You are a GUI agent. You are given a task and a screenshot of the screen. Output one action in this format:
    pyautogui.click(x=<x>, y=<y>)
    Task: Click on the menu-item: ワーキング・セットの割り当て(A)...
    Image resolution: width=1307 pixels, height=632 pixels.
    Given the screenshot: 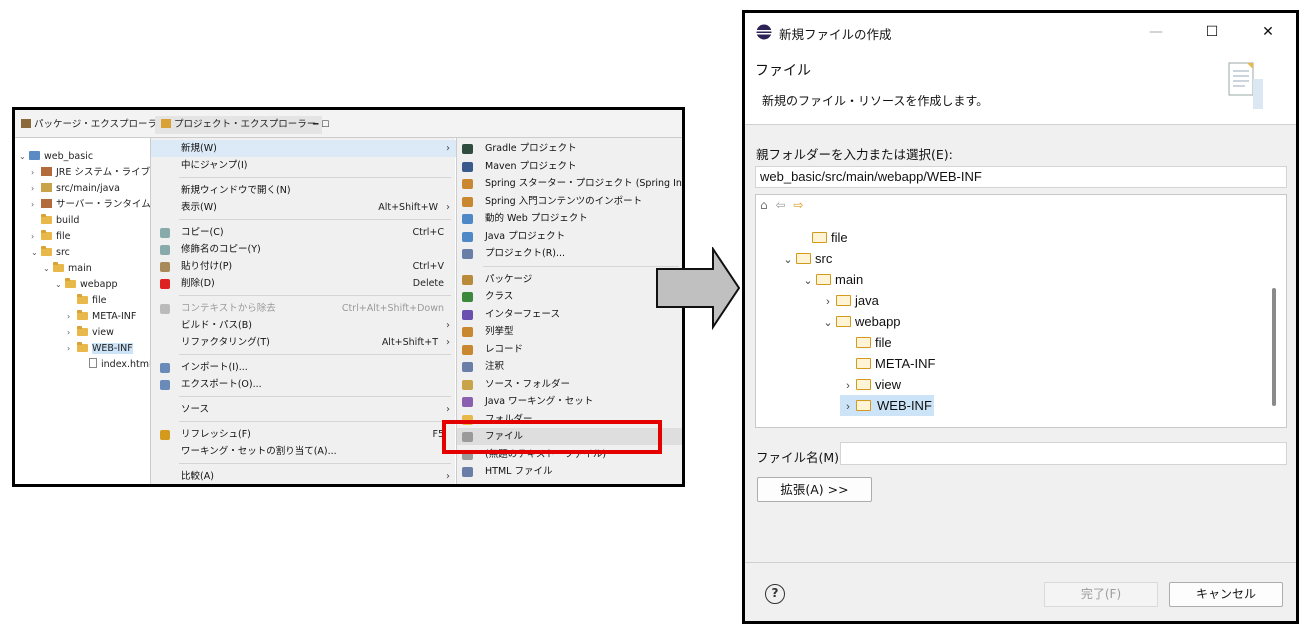 What is the action you would take?
    pyautogui.click(x=303, y=451)
    